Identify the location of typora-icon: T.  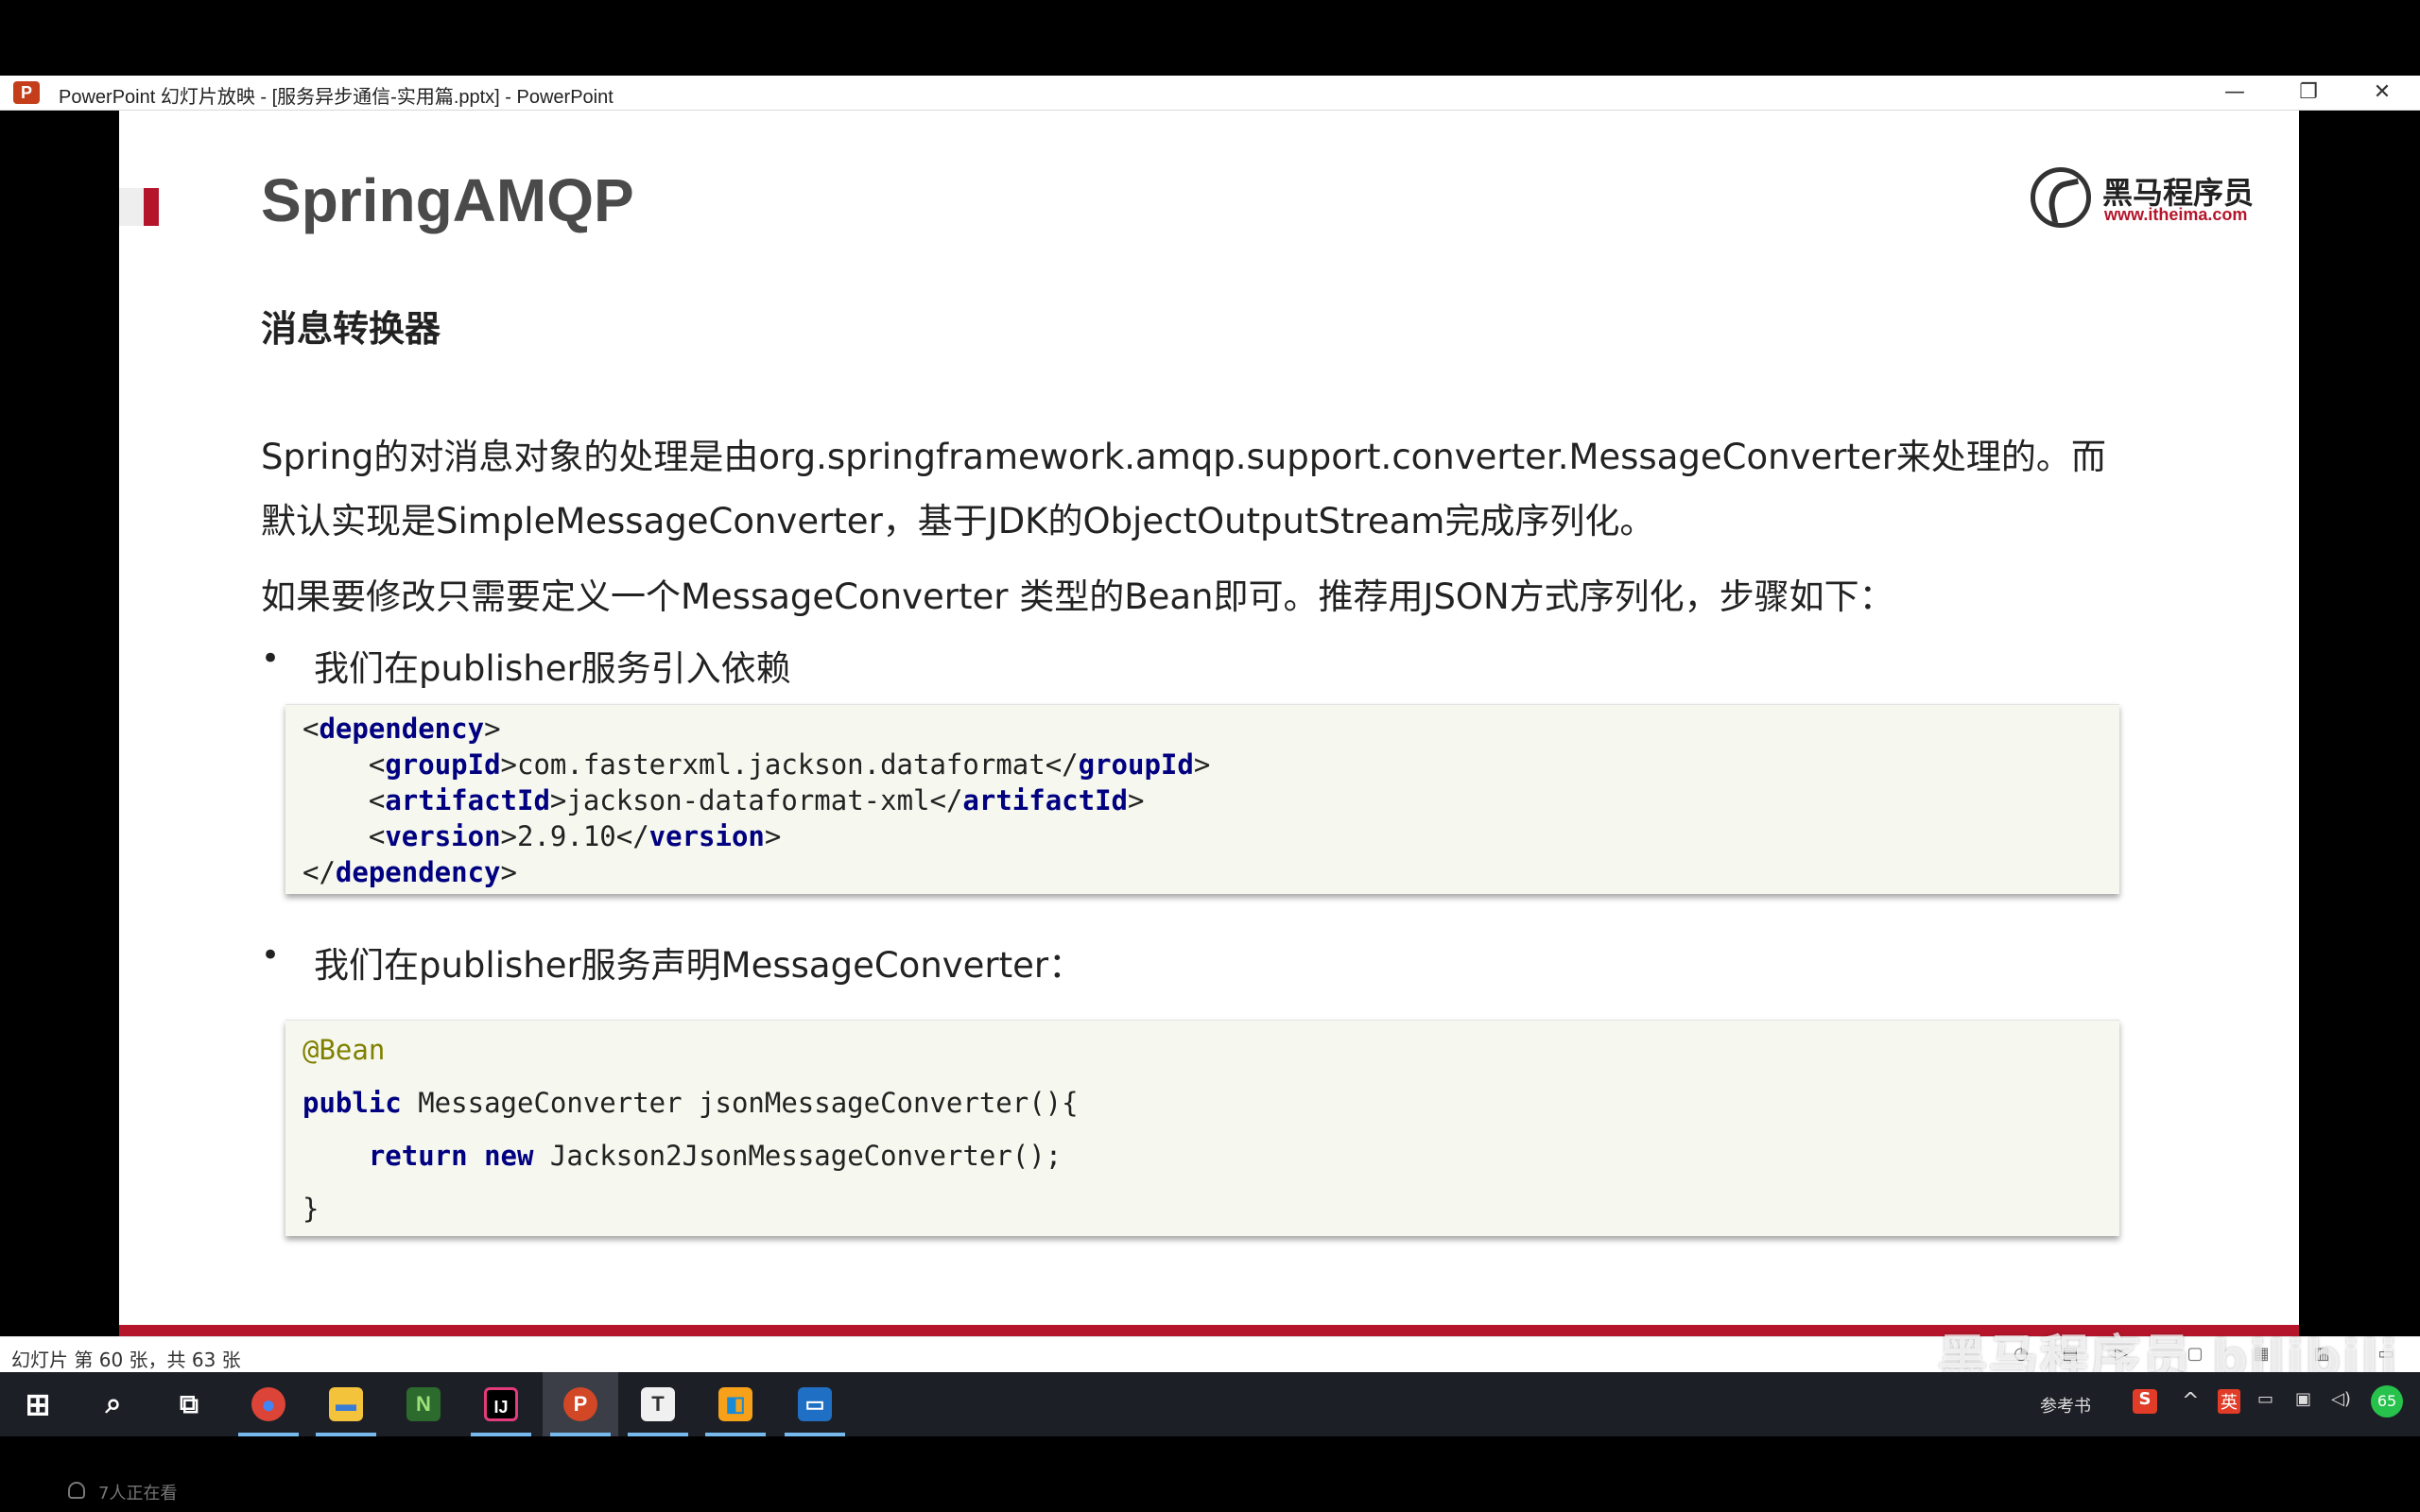
(658, 1404).